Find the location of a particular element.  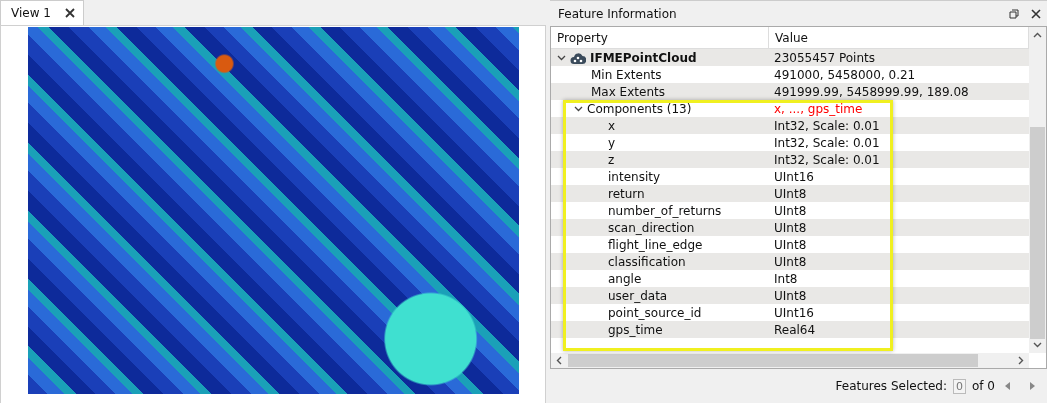

total-count: of 0 is located at coordinates (983, 386).